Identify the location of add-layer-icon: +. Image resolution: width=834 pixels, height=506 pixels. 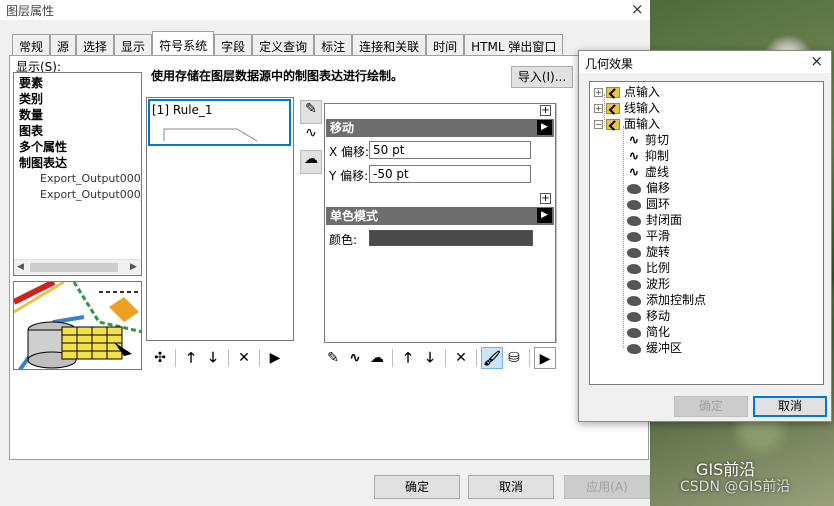
(545, 198).